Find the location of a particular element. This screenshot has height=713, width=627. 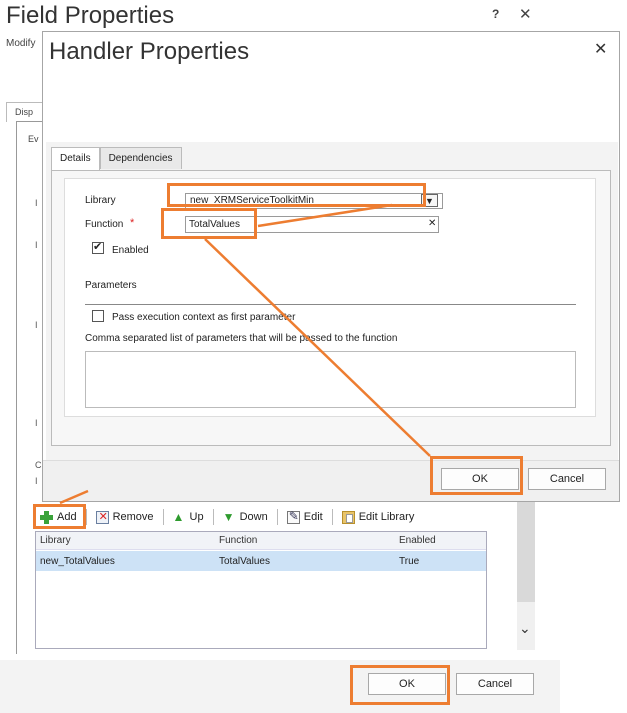

handler-toolbar: Add Remove Up Down Edit Edit Library is located at coordinates (227, 517).